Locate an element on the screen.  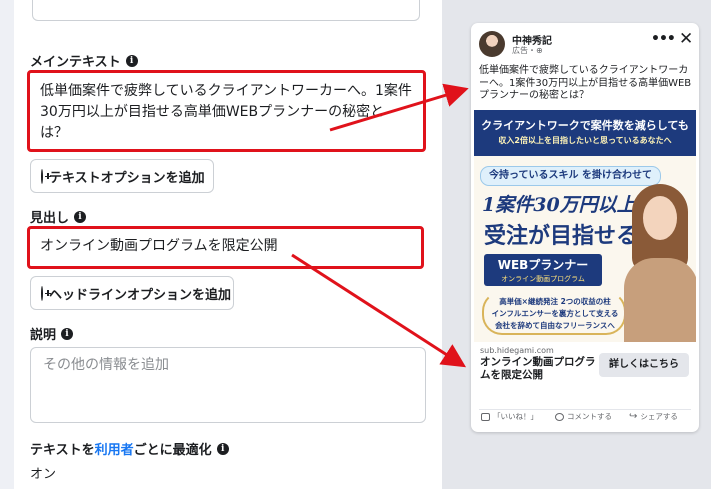
badge-subtitle: オンライン動画プログラム is located at coordinates (543, 279).